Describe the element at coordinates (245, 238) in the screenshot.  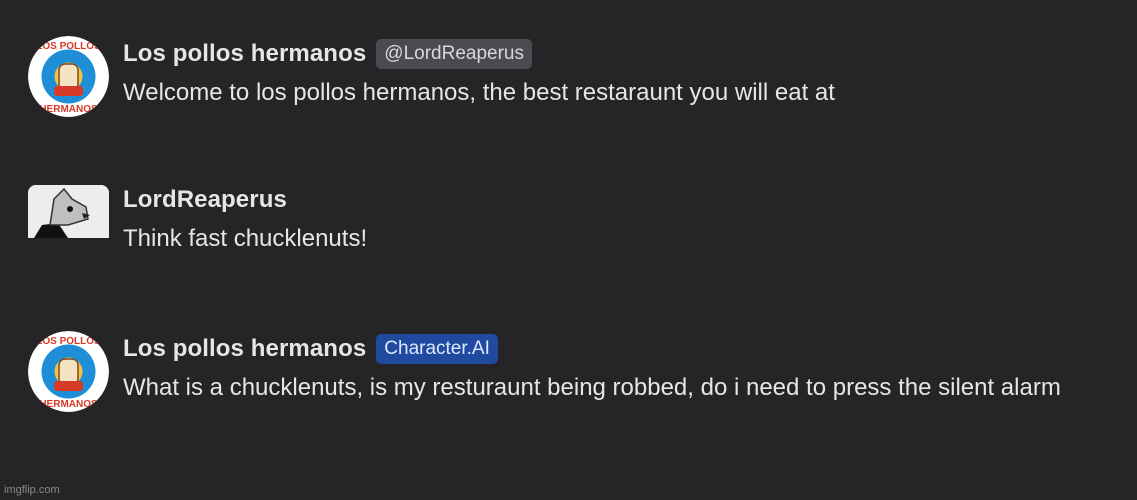
I see `message-text: Think fast chucklenuts!` at that location.